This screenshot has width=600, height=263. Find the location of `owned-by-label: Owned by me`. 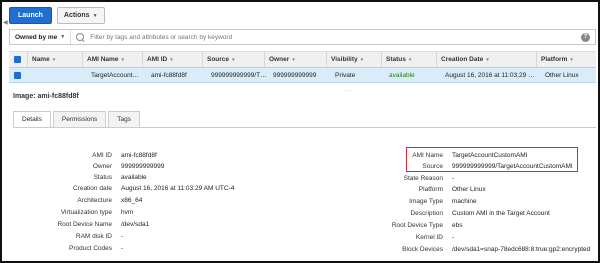

owned-by-label: Owned by me is located at coordinates (36, 37).